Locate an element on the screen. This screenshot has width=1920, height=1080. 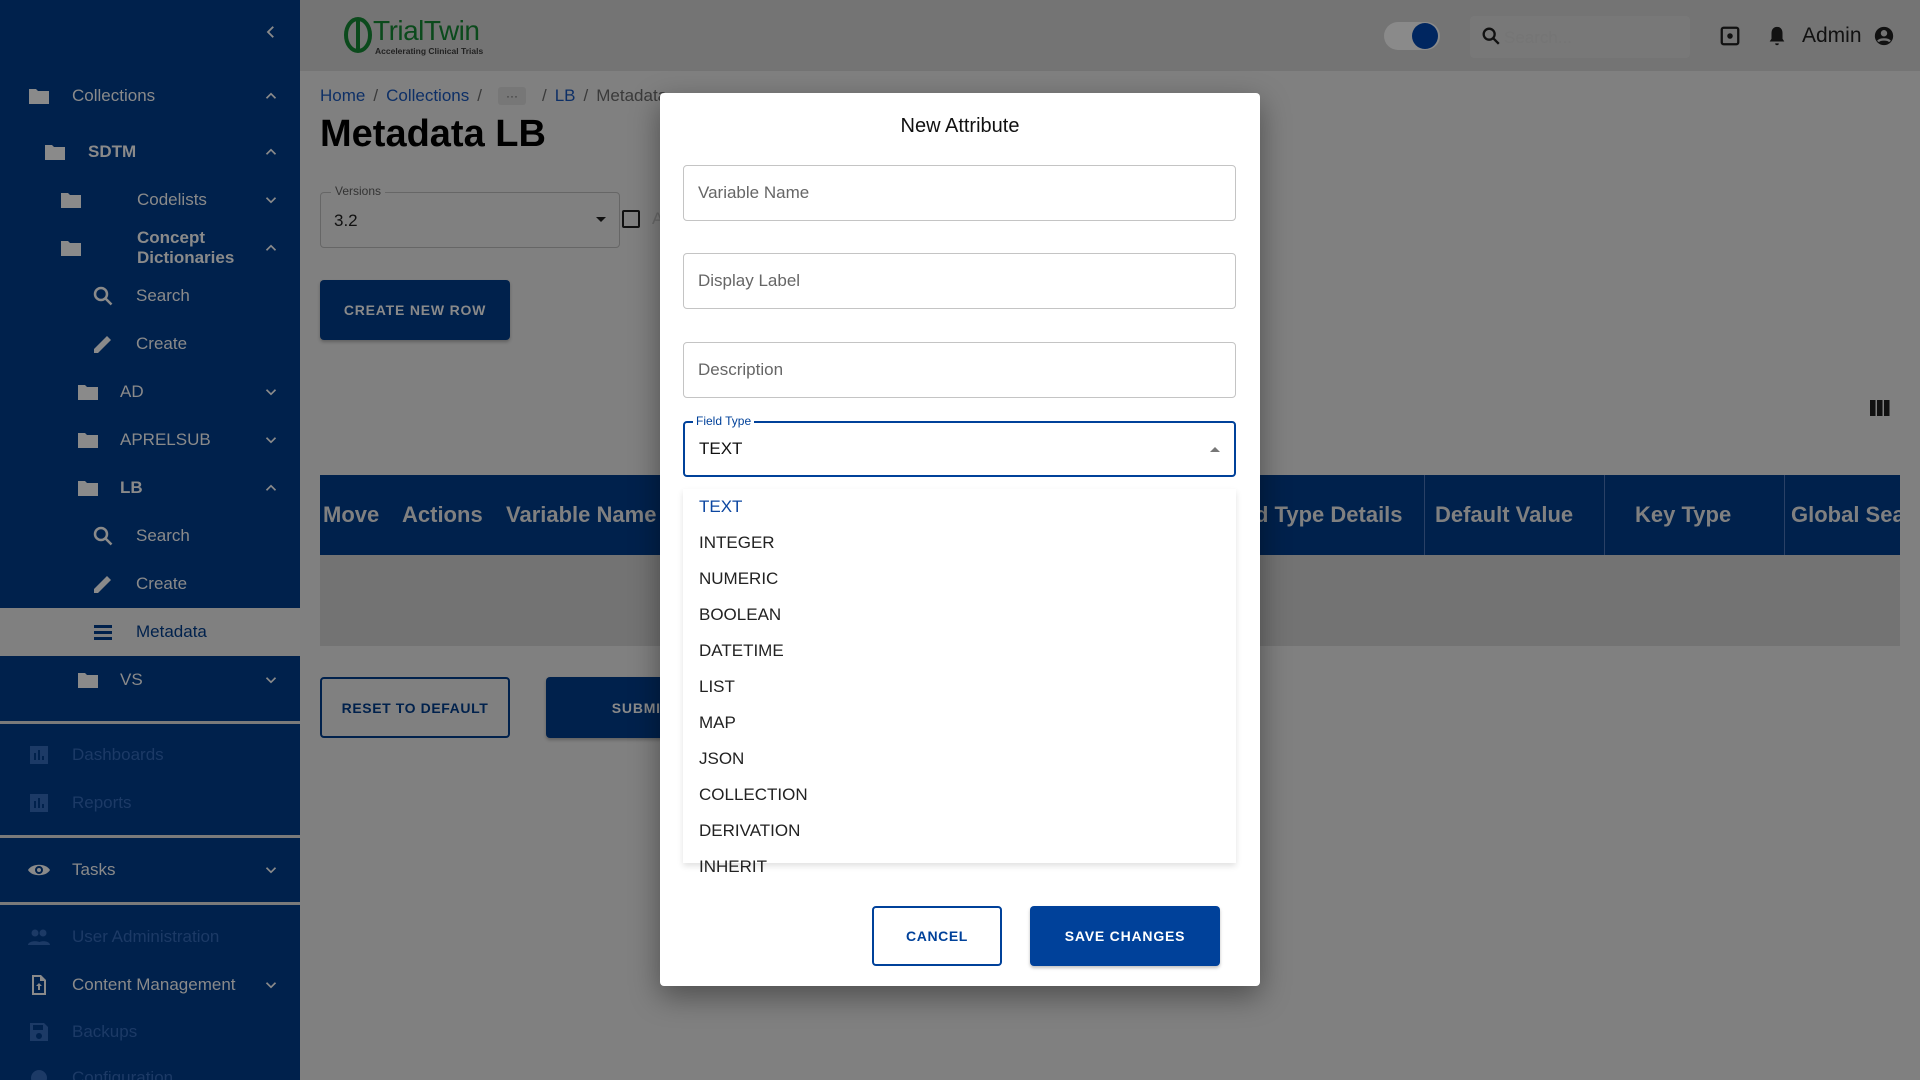
sidebar-item-content-management: Content Management is located at coordinates (150, 985).